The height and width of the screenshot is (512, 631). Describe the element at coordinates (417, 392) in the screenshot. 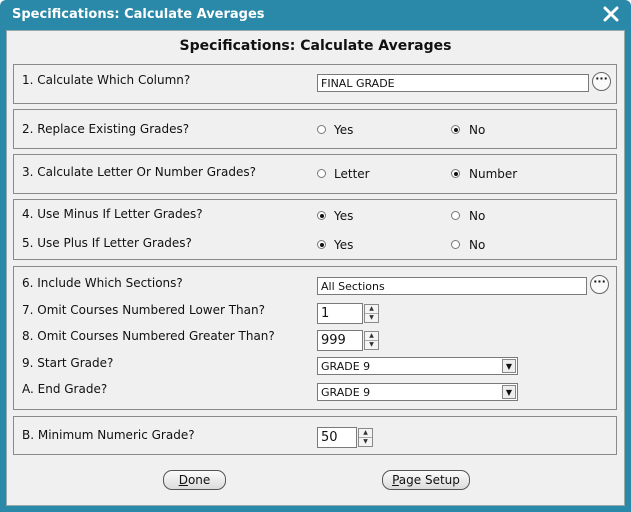

I see `end-grade-select: GRADE 9 ▼` at that location.